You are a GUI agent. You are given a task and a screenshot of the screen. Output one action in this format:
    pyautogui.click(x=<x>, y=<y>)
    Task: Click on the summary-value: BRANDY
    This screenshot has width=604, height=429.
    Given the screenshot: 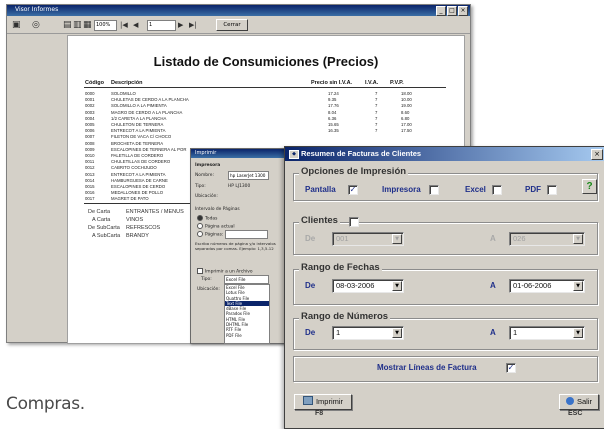 What is the action you would take?
    pyautogui.click(x=137, y=236)
    